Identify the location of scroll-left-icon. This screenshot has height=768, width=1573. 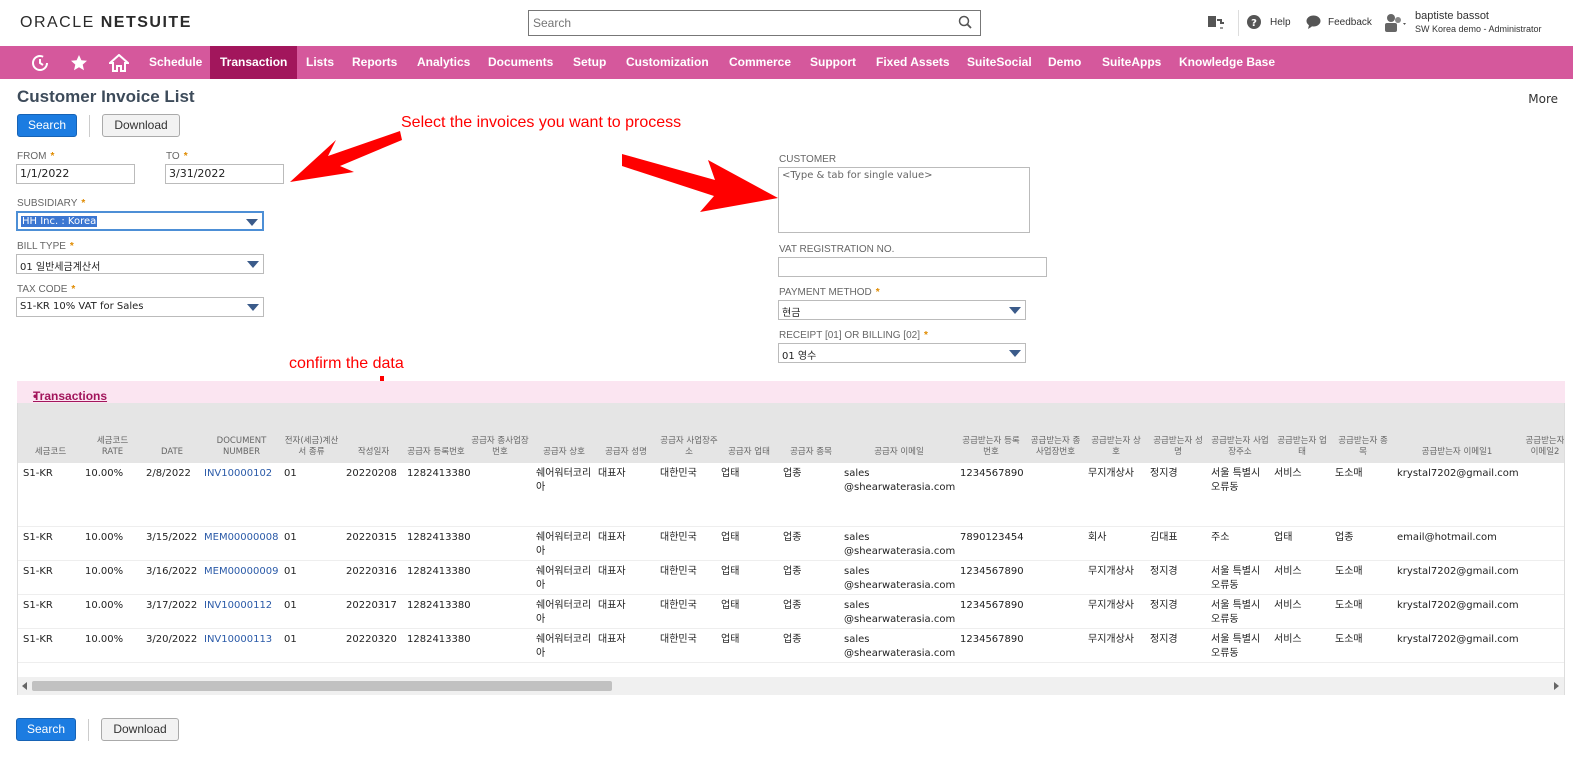
(25, 686).